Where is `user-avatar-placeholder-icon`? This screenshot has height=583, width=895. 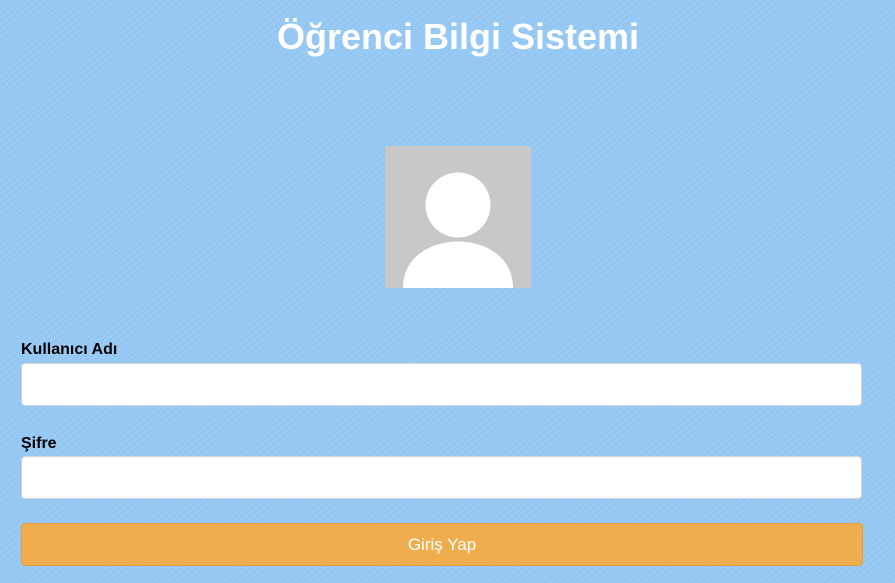 user-avatar-placeholder-icon is located at coordinates (458, 230).